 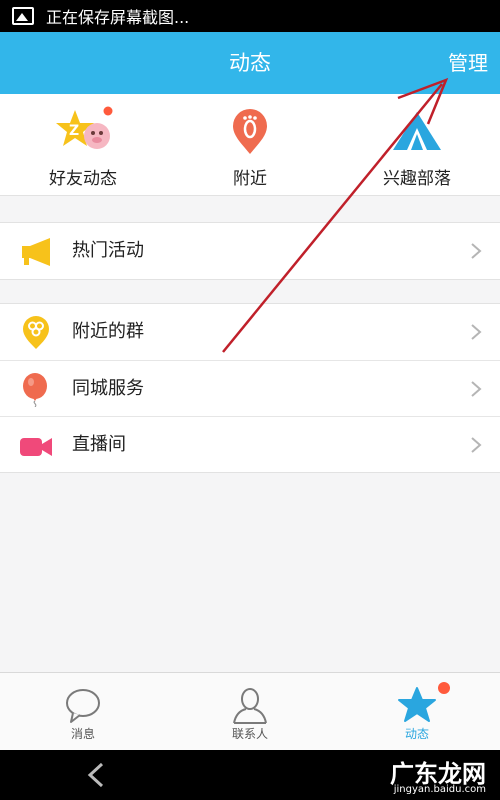 What do you see at coordinates (83, 706) in the screenshot?
I see `chat-bubble-icon` at bounding box center [83, 706].